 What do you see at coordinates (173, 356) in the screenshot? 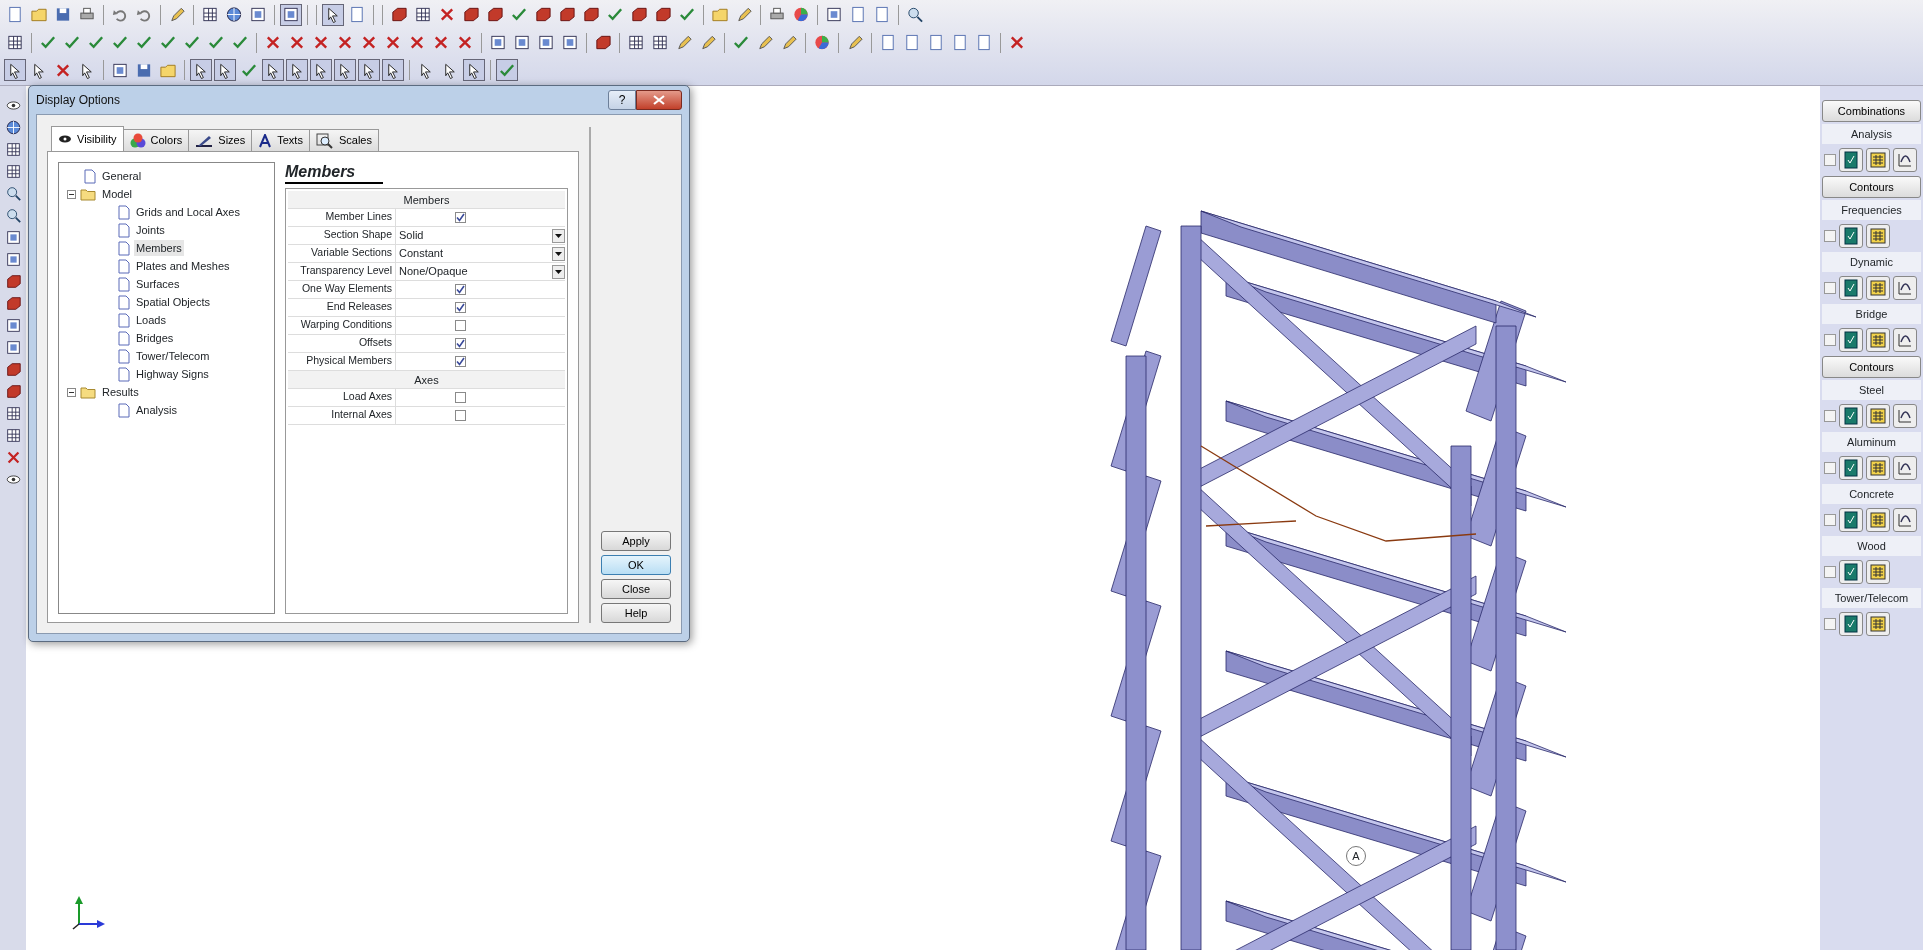
I see `tree-item: Tower/Telecom` at bounding box center [173, 356].